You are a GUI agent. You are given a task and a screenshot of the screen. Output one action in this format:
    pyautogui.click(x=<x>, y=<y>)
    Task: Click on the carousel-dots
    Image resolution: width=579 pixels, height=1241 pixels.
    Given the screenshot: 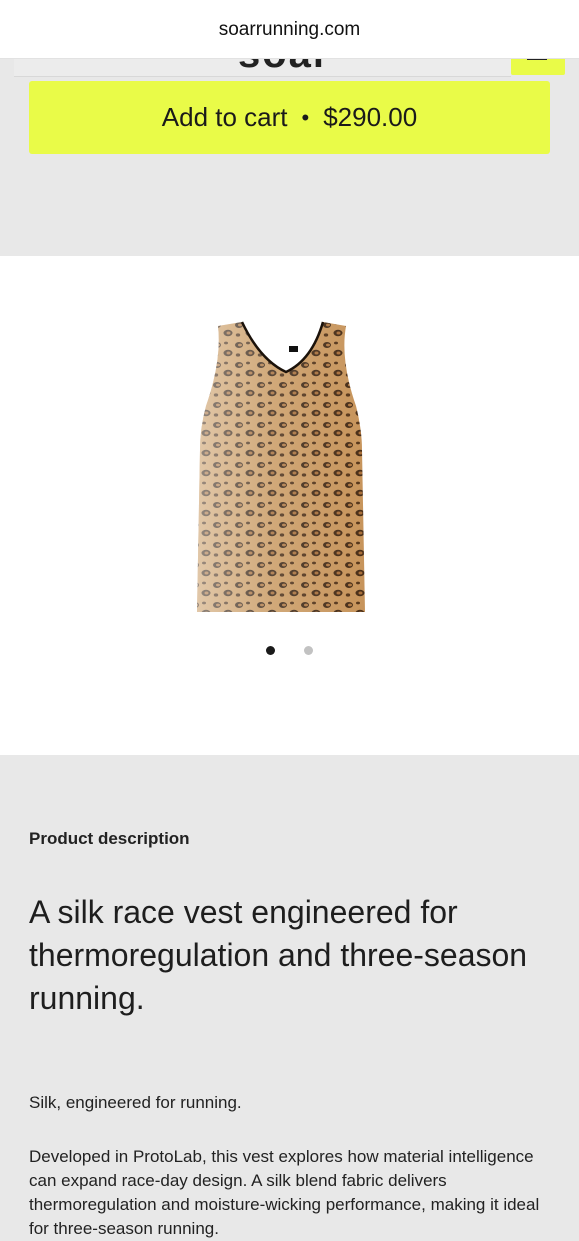 What is the action you would take?
    pyautogui.click(x=296, y=651)
    